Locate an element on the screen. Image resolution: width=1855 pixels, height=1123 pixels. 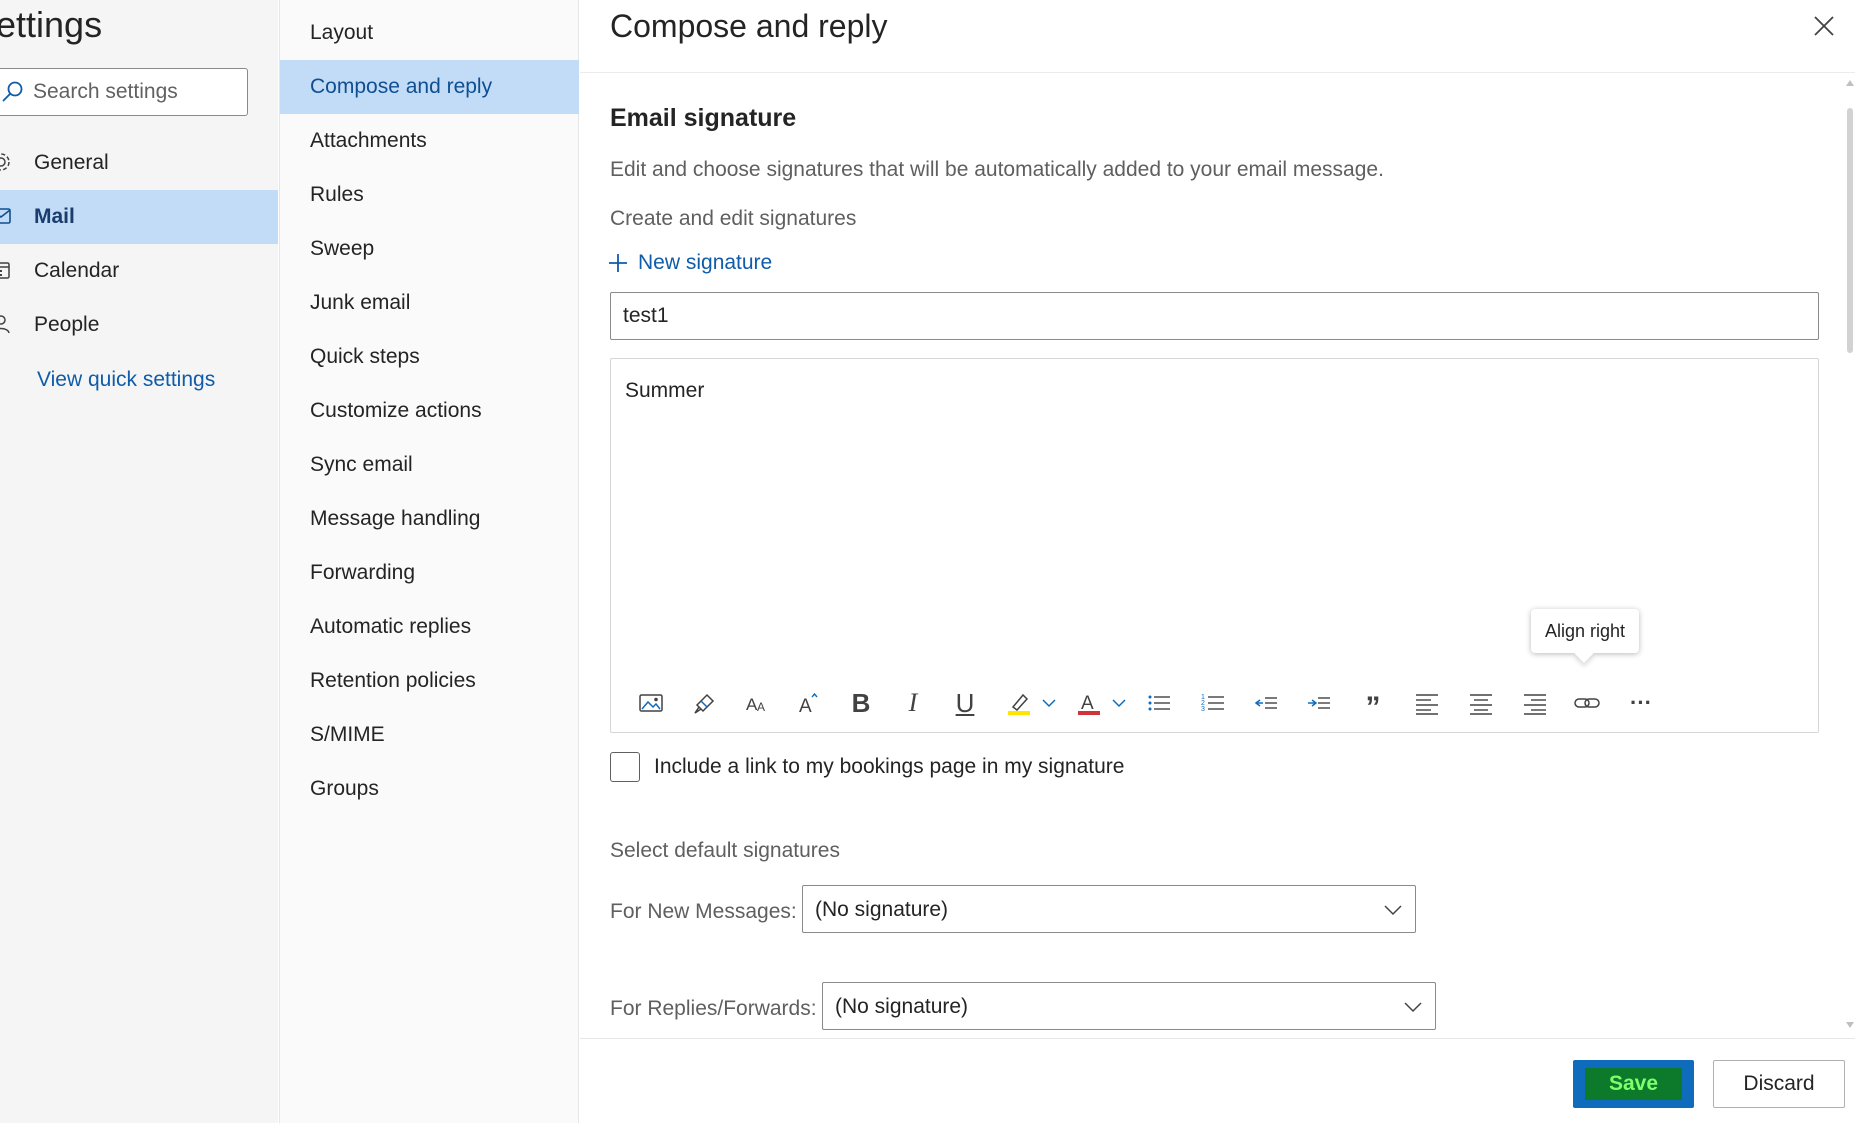
nav-item-label: Customize actions is located at coordinates (396, 410).